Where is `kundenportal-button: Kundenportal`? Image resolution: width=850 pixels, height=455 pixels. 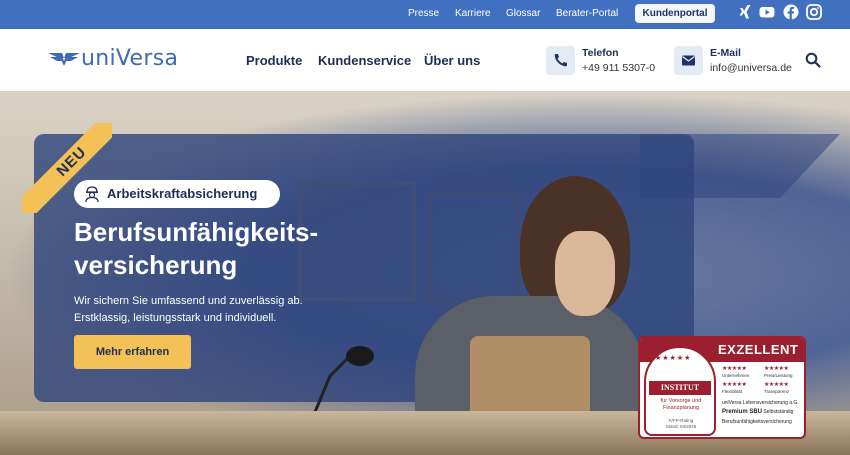
kundenportal-button: Kundenportal is located at coordinates (675, 13).